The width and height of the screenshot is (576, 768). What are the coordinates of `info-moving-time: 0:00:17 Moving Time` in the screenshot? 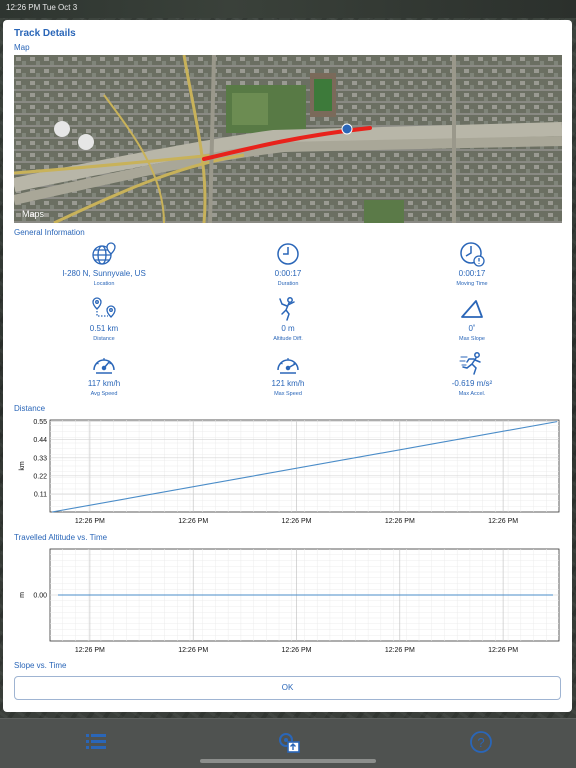 It's located at (472, 264).